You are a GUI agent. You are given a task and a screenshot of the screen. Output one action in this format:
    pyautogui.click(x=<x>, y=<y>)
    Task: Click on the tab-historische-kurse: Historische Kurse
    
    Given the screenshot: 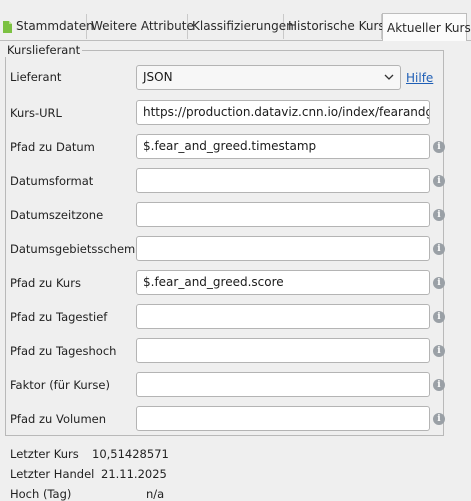 What is the action you would take?
    pyautogui.click(x=338, y=26)
    